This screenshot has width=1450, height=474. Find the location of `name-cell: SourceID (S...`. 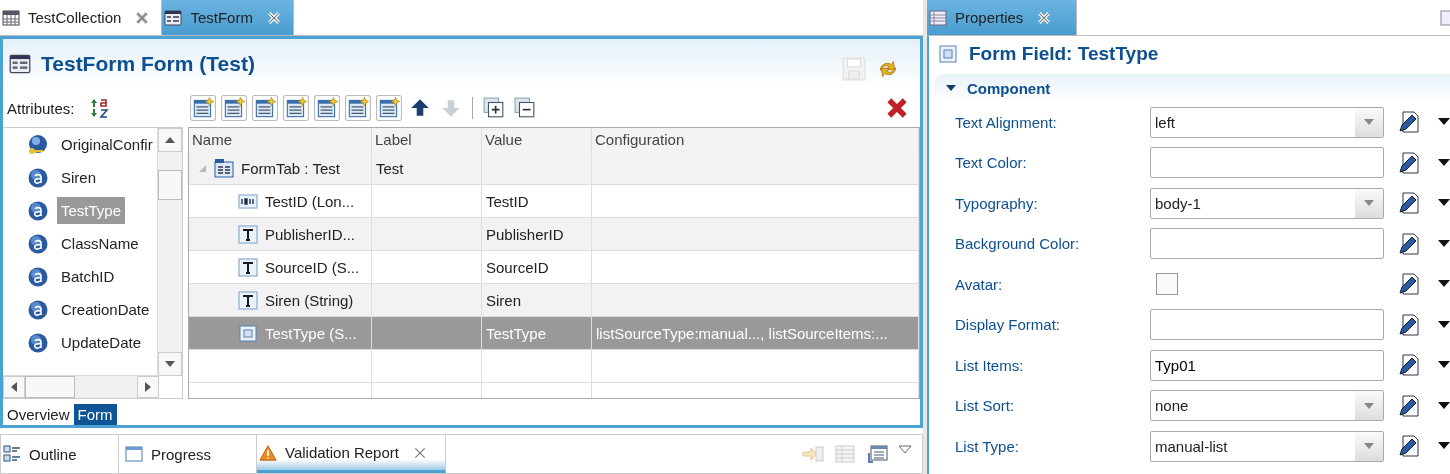

name-cell: SourceID (S... is located at coordinates (312, 267).